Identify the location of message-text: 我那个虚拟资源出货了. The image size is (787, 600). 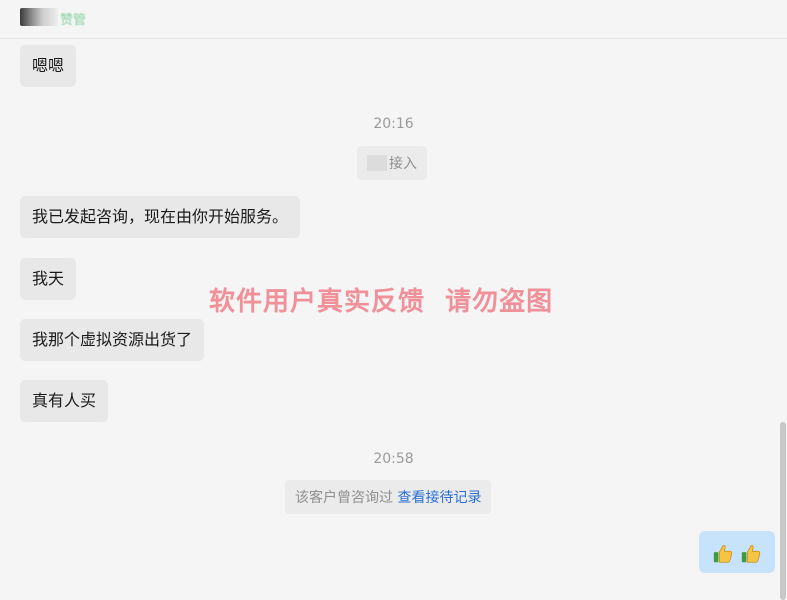
(112, 339).